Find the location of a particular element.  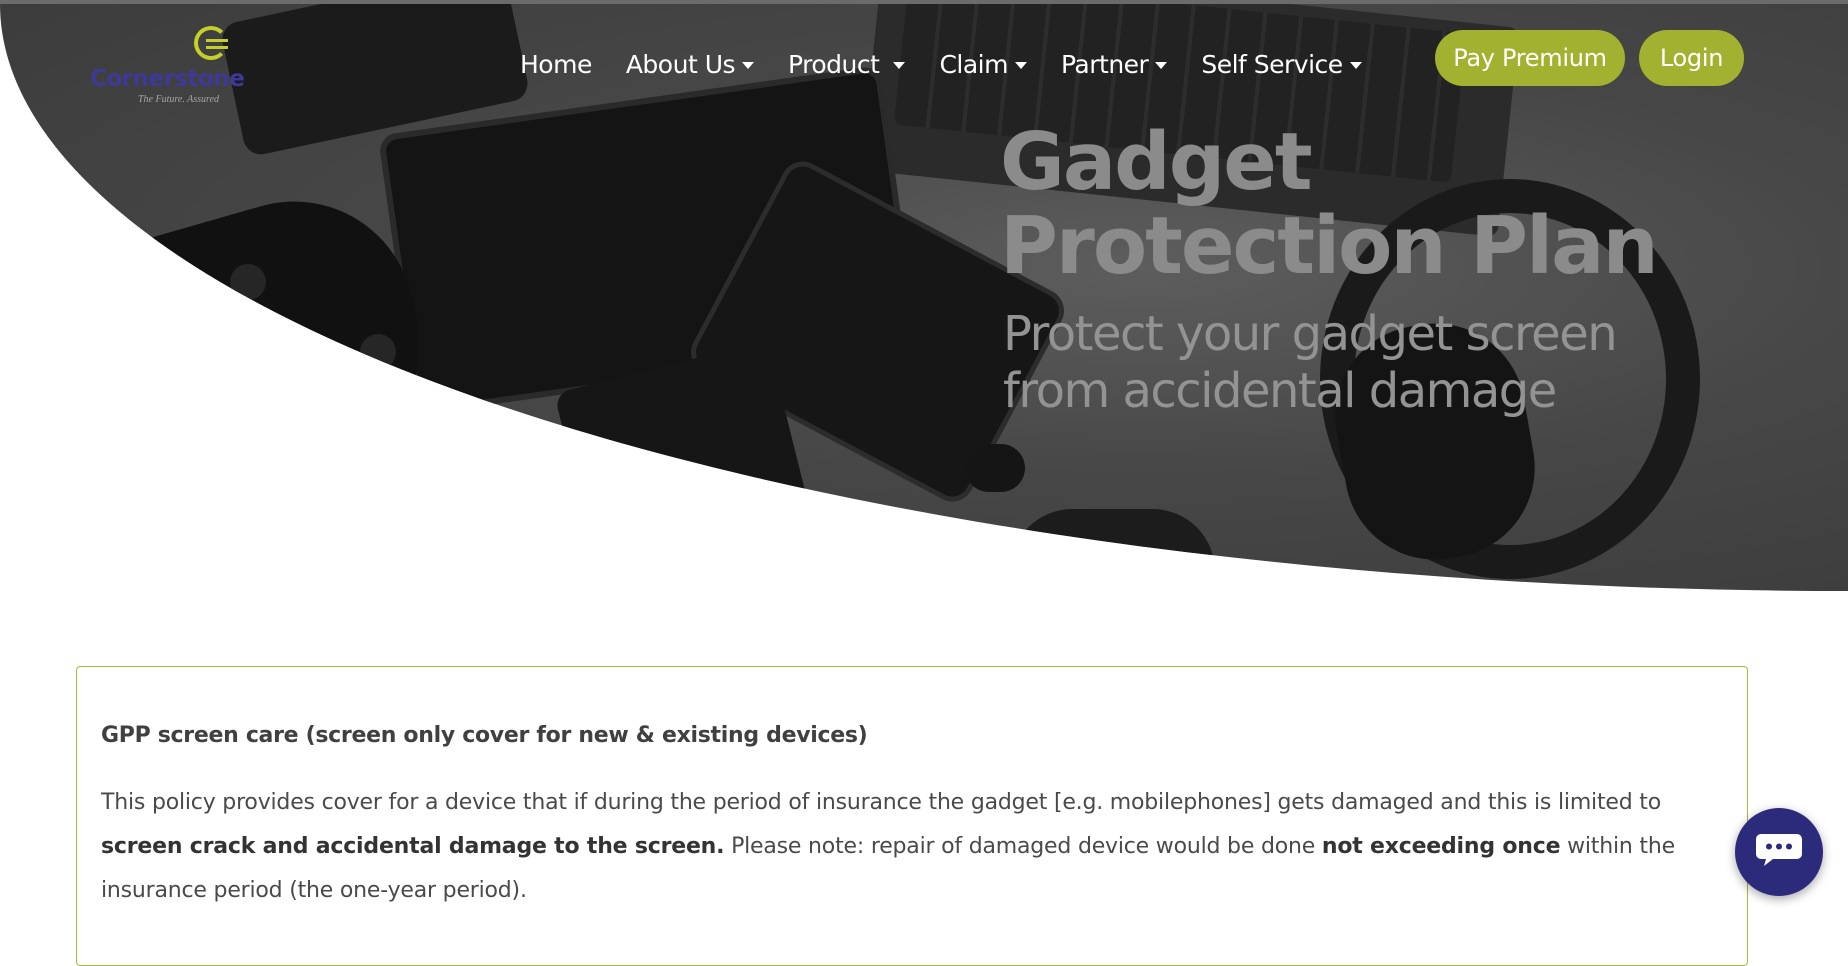

hero-subtitle-line-1: Protect your gadget screen is located at coordinates (1310, 334).